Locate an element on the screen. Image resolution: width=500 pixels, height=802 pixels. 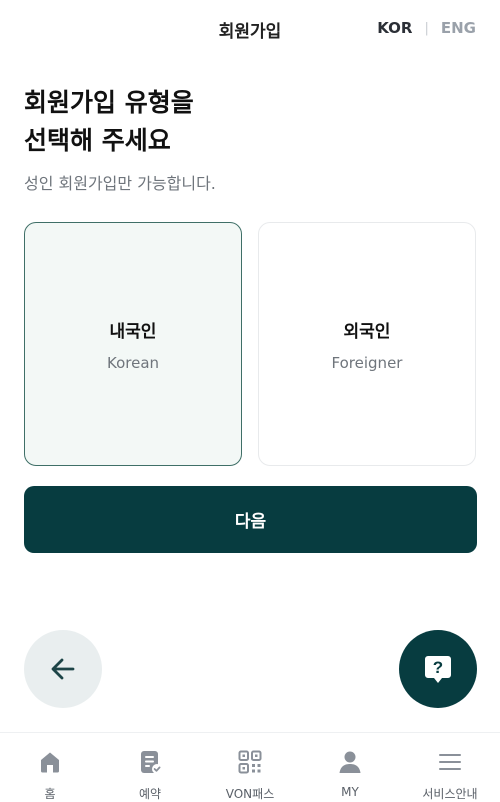
menu-icon is located at coordinates (450, 762).